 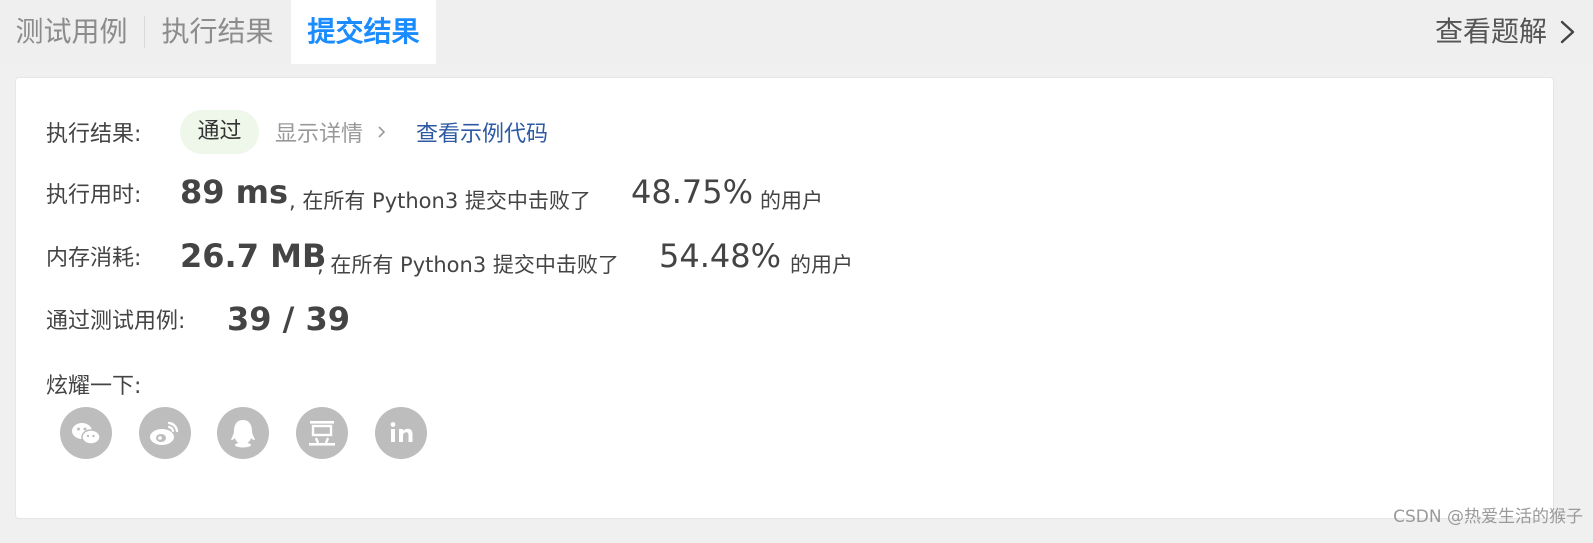 What do you see at coordinates (1490, 31) in the screenshot?
I see `view-solution-label: 查看题解` at bounding box center [1490, 31].